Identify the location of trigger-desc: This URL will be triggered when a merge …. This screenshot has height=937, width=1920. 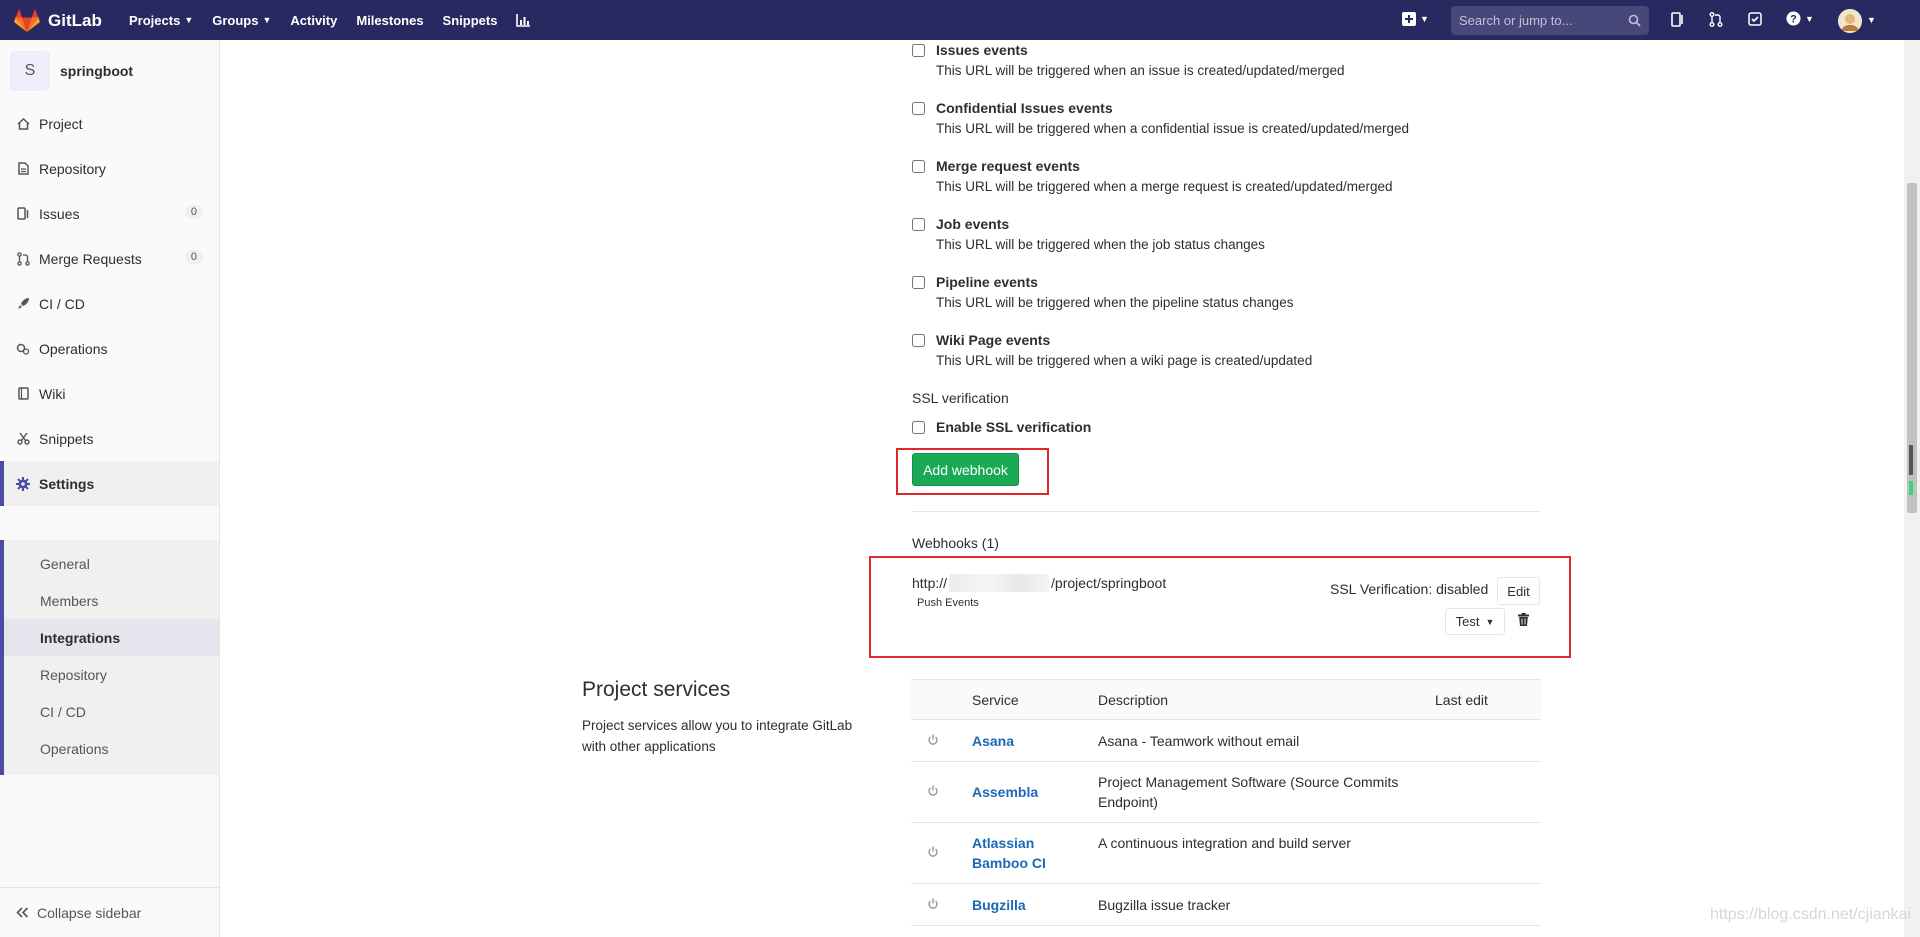
(1164, 186).